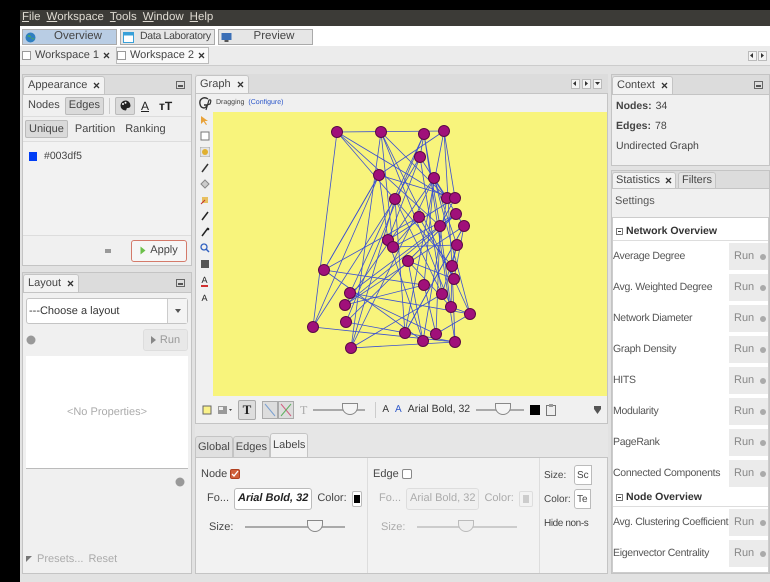 The image size is (770, 582). What do you see at coordinates (535, 409) in the screenshot?
I see `label-color-icon` at bounding box center [535, 409].